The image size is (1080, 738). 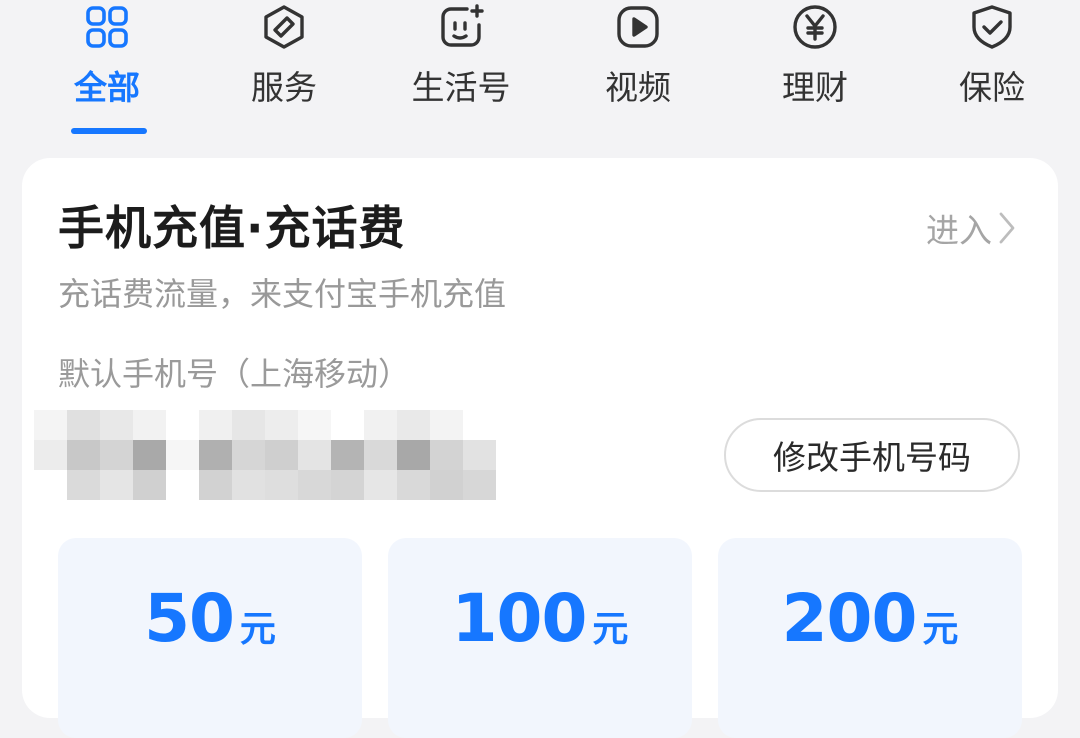 I want to click on tab-label: 生活号, so click(x=461, y=87).